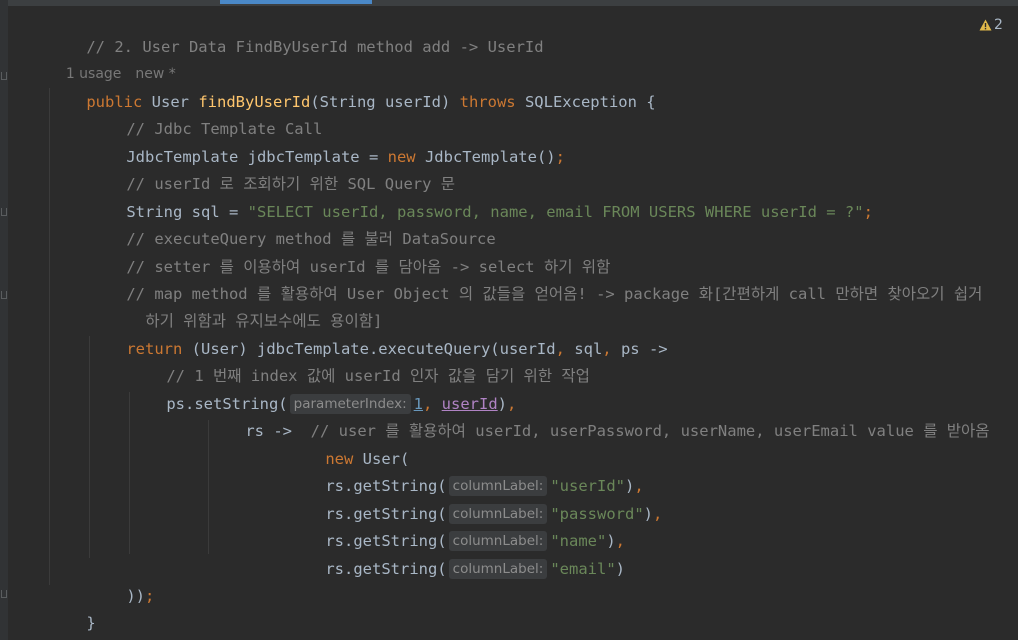 The width and height of the screenshot is (1018, 640). I want to click on code-line-21: }, so click(72, 607).